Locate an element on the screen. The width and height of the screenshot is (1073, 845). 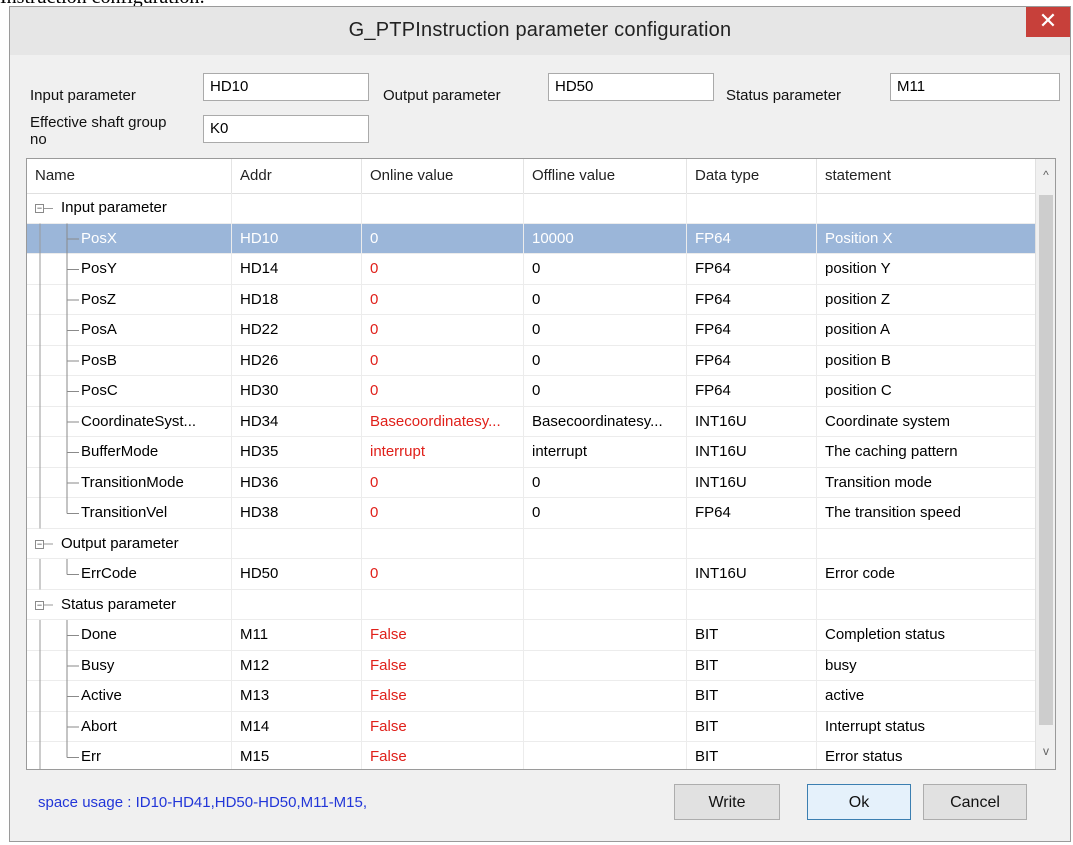
parameter-row: Active M13 False BIT active is located at coordinates (532, 696).